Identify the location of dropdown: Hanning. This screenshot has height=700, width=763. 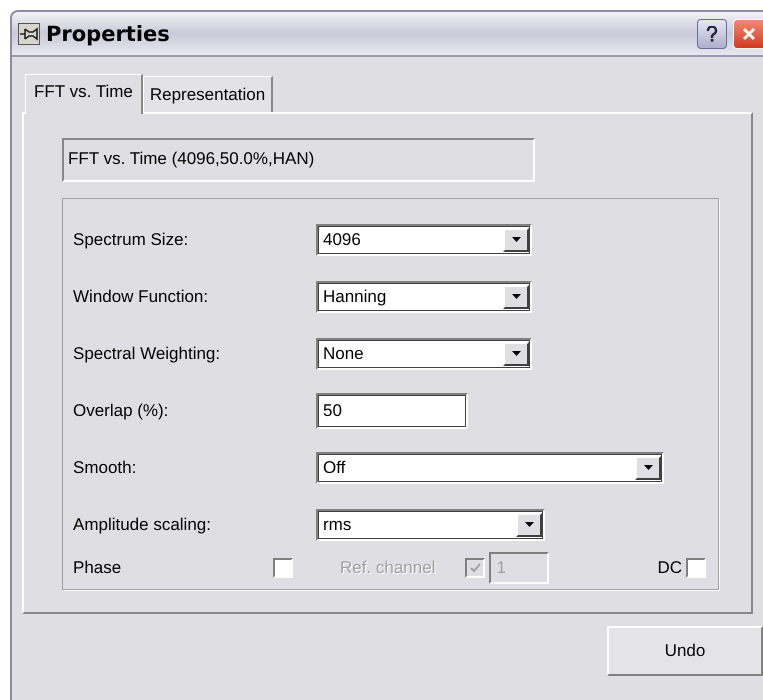
(424, 296).